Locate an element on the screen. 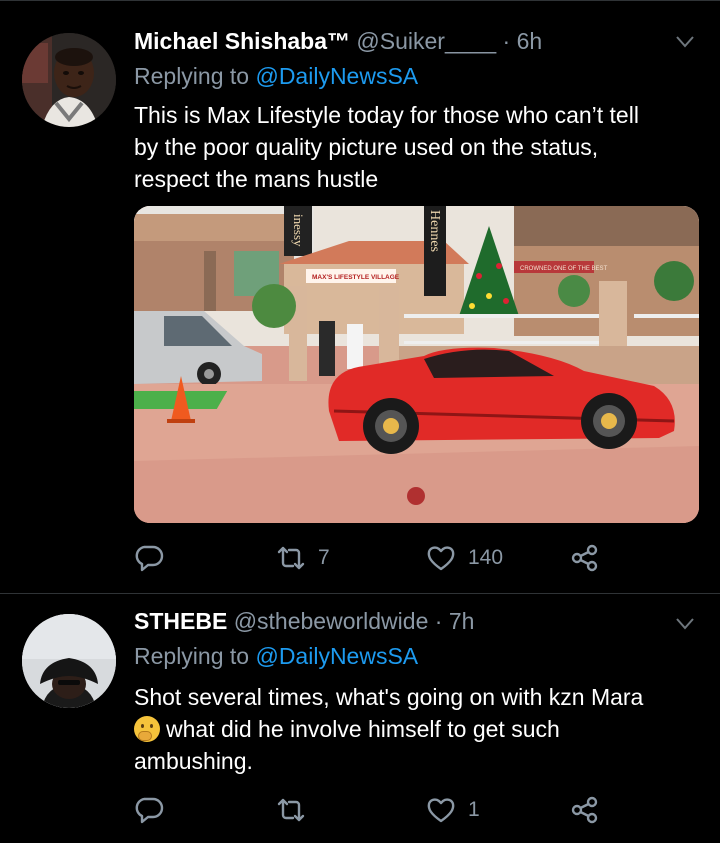 The width and height of the screenshot is (720, 843). banner-text: inessy is located at coordinates (298, 230).